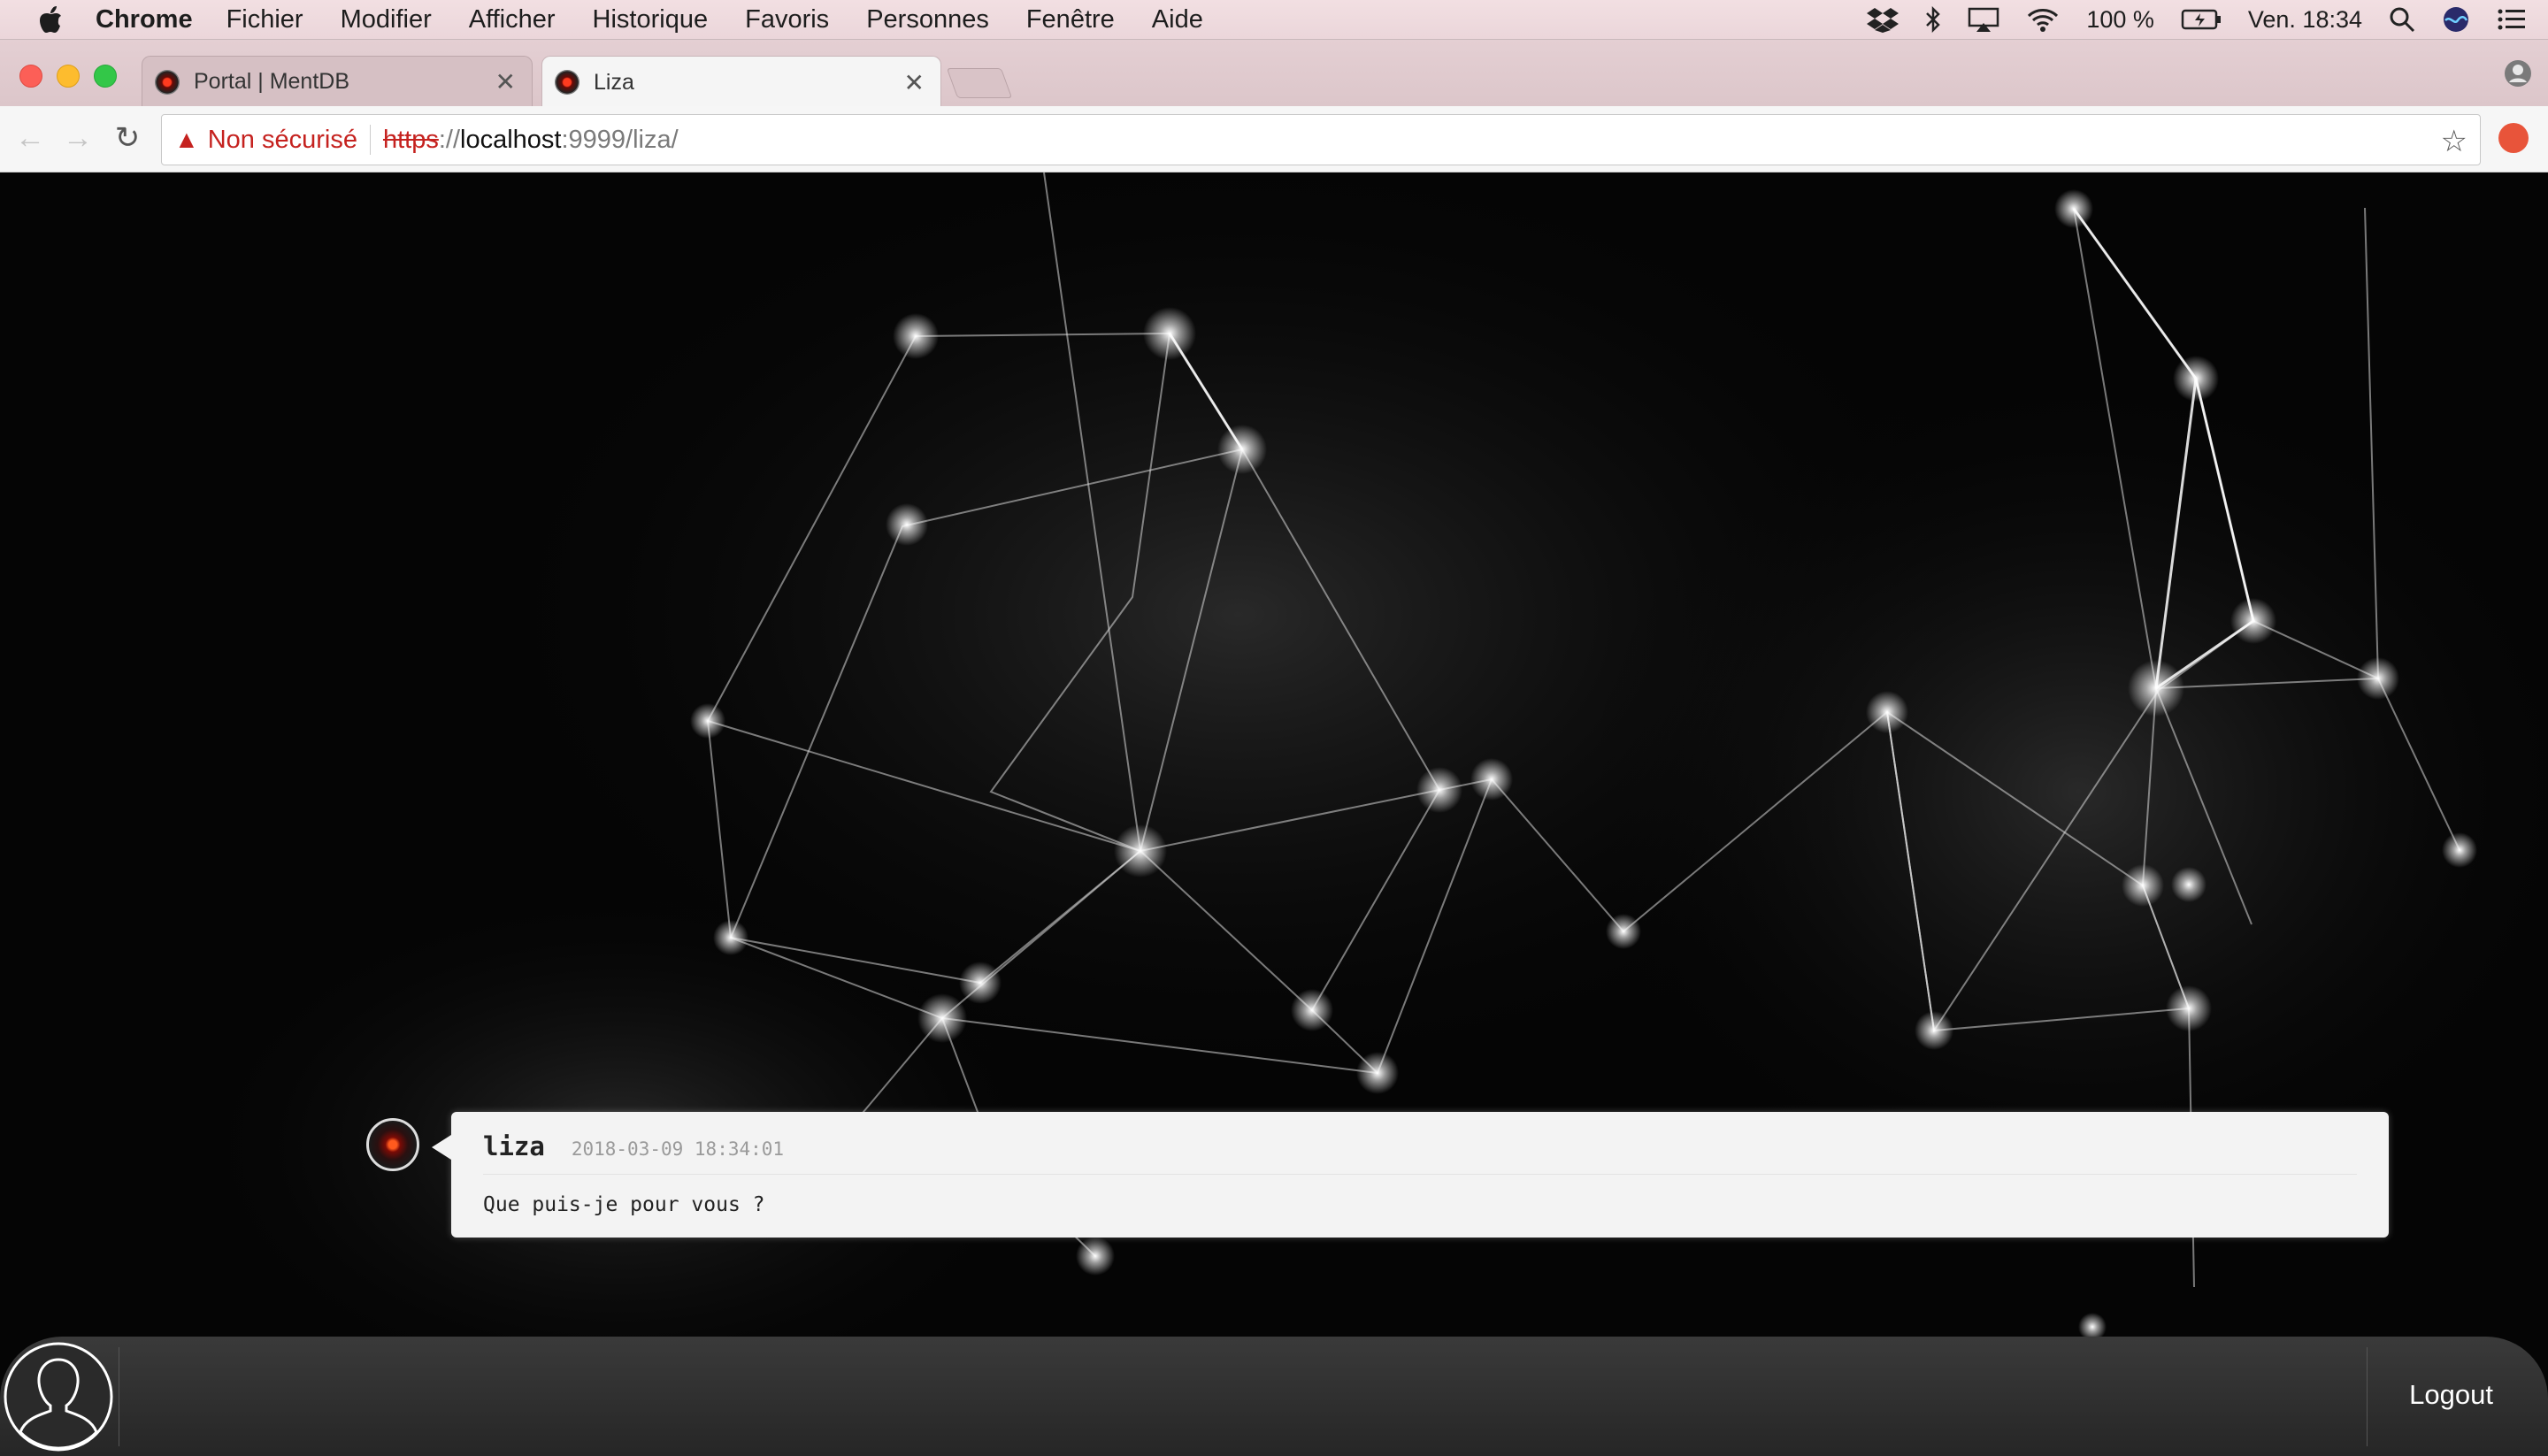 This screenshot has width=2548, height=1456. Describe the element at coordinates (512, 19) in the screenshot. I see `menu-afficher: Afficher` at that location.